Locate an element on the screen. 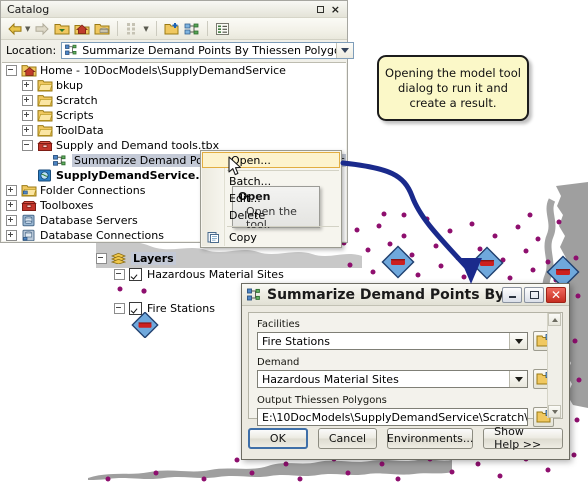 This screenshot has height=502, width=588. menu-item-label: Delete is located at coordinates (247, 215).